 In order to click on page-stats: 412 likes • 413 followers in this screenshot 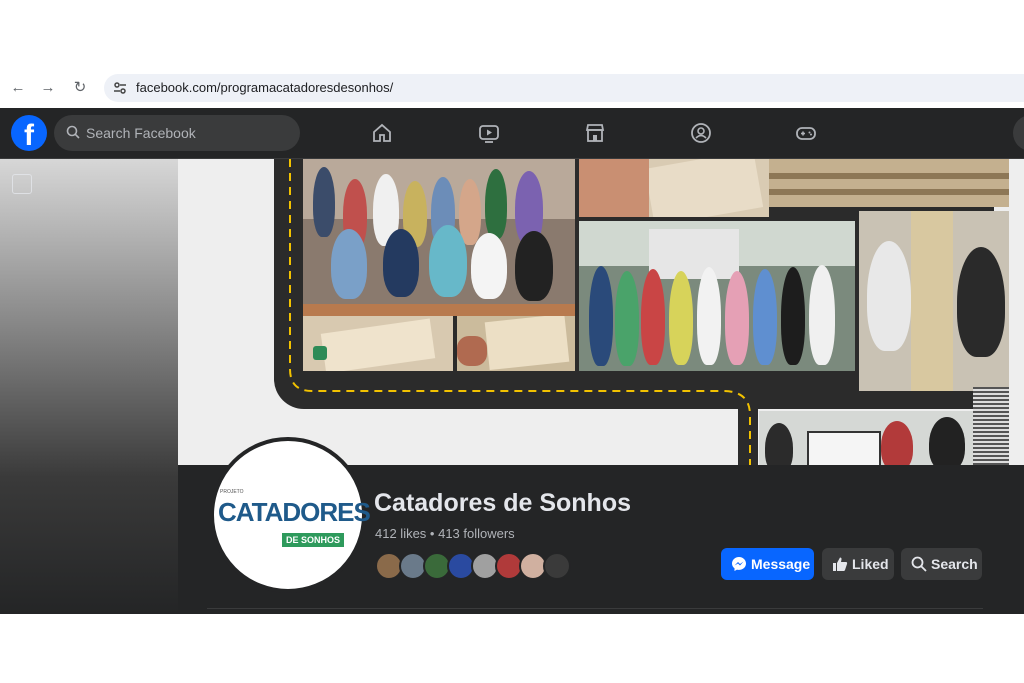, I will do `click(445, 533)`.